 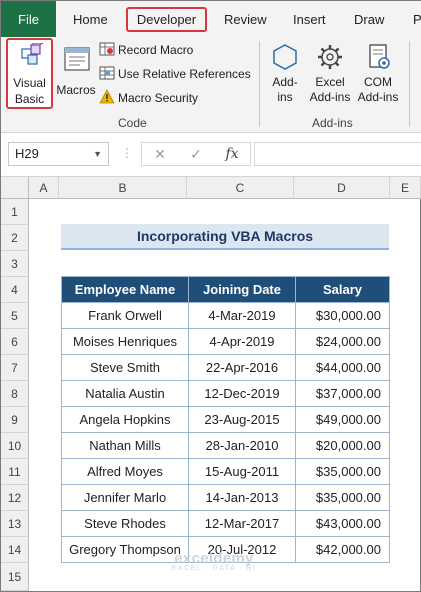 I want to click on code-group-label: Code, so click(x=132, y=123).